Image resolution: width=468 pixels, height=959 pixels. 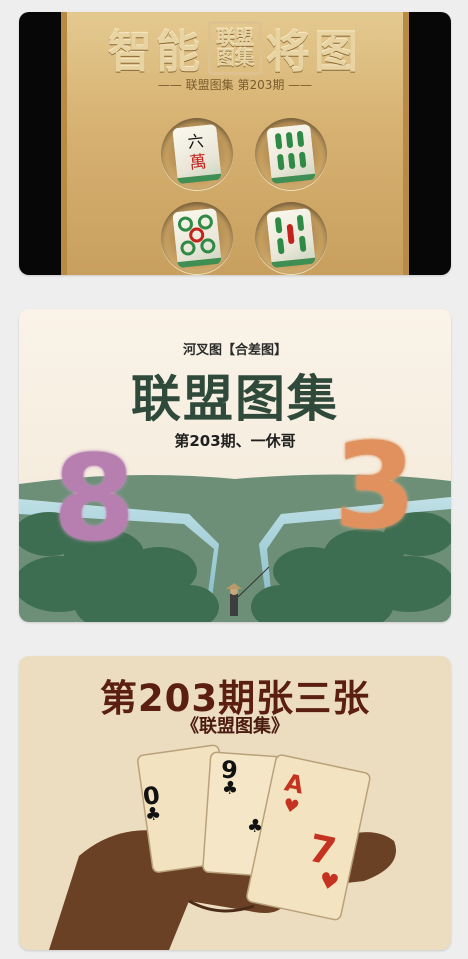 I want to click on number-eight: 8, so click(x=94, y=498).